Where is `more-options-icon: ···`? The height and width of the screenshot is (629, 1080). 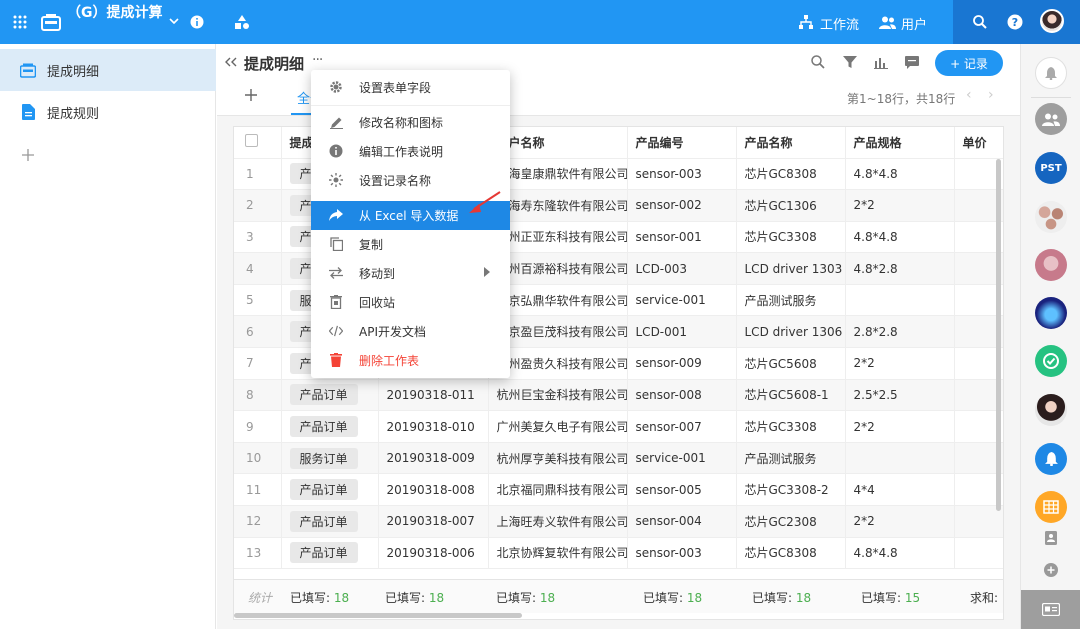 more-options-icon: ··· is located at coordinates (317, 60).